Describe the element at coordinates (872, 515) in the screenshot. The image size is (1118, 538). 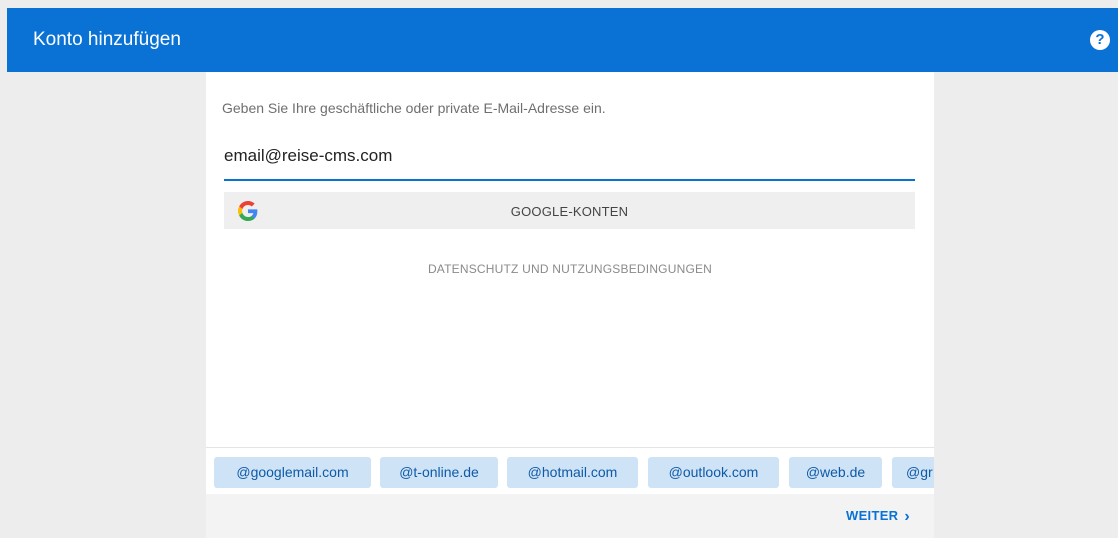
I see `next-button-label: WEITER` at that location.